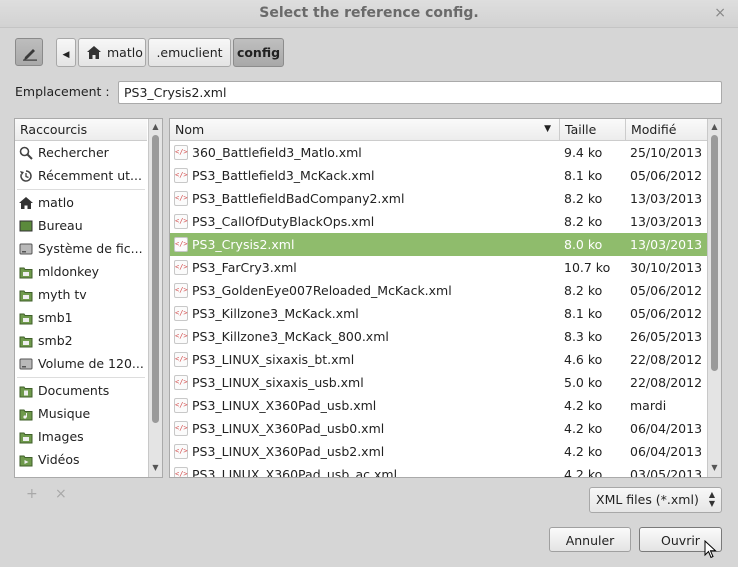 The image size is (738, 567). I want to click on path-segment-home: matlo, so click(112, 52).